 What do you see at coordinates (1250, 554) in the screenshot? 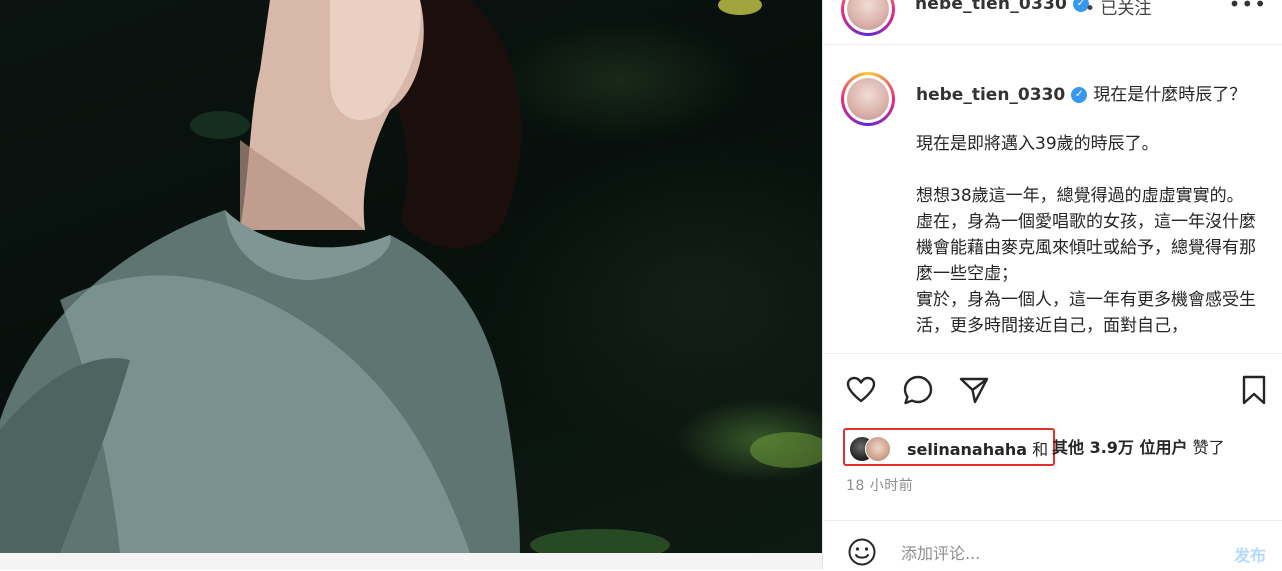
I see `post-comment-button: 发布` at bounding box center [1250, 554].